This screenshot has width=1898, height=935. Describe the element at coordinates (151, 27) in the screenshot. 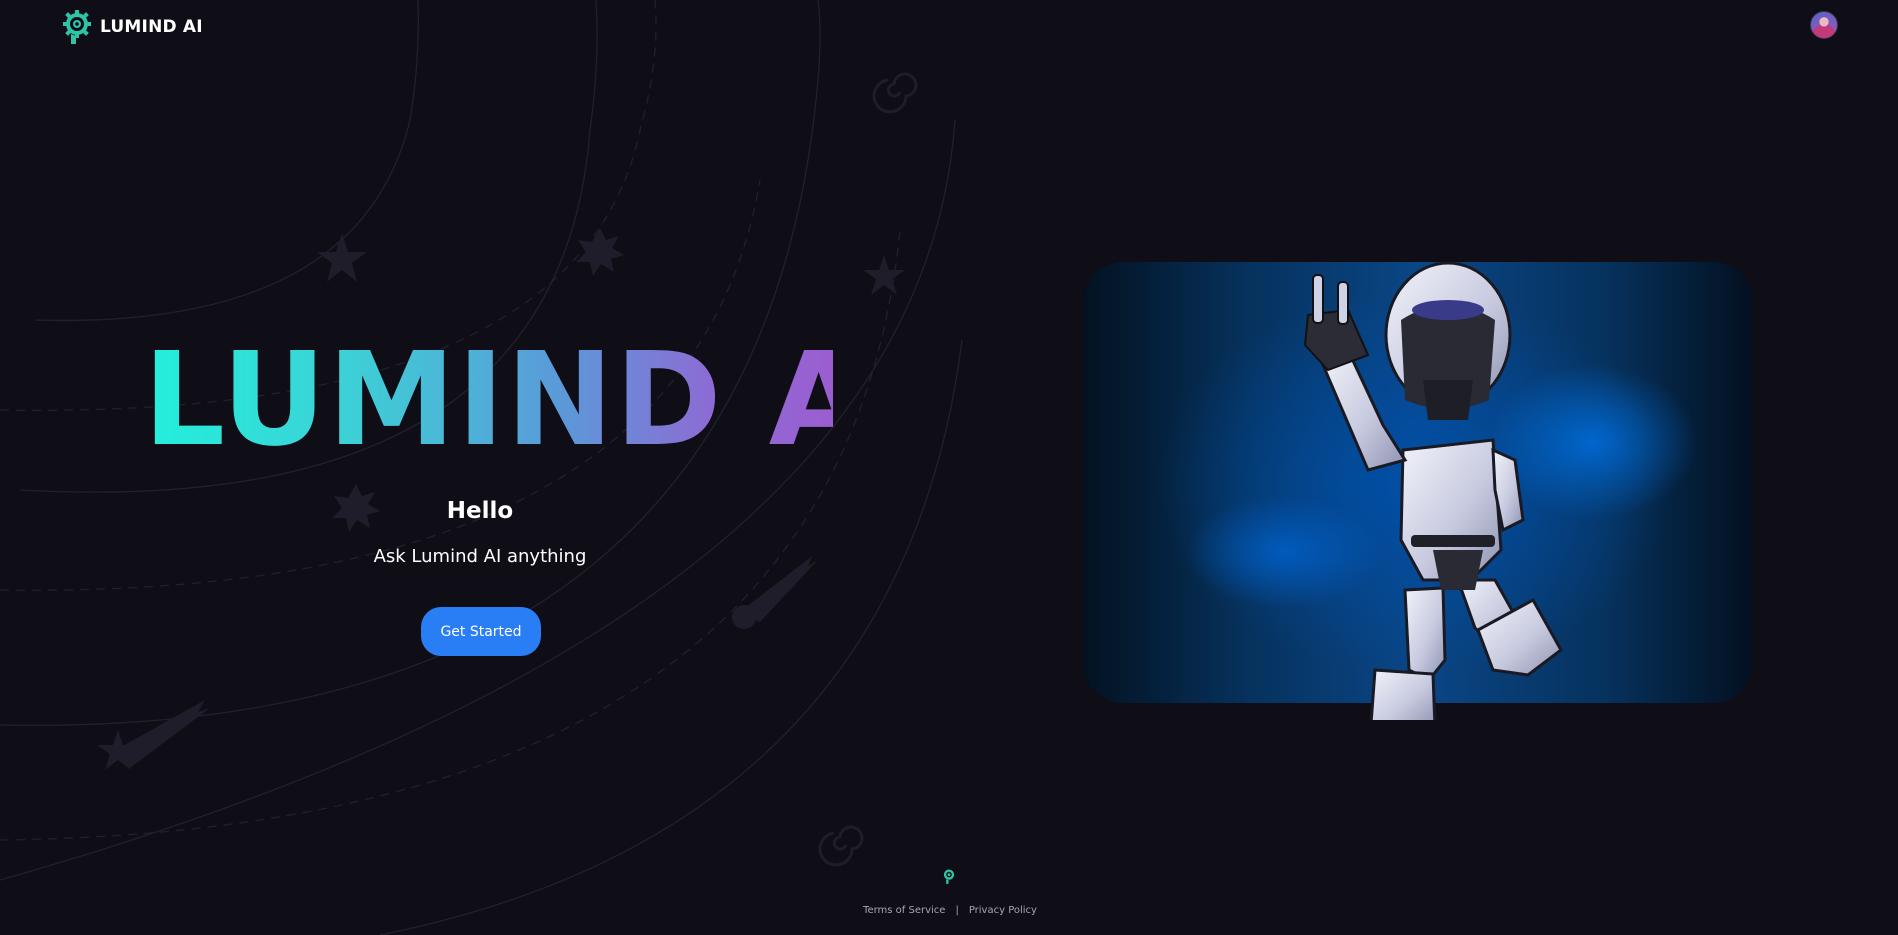

I see `brand-name: LUMIND AI` at that location.